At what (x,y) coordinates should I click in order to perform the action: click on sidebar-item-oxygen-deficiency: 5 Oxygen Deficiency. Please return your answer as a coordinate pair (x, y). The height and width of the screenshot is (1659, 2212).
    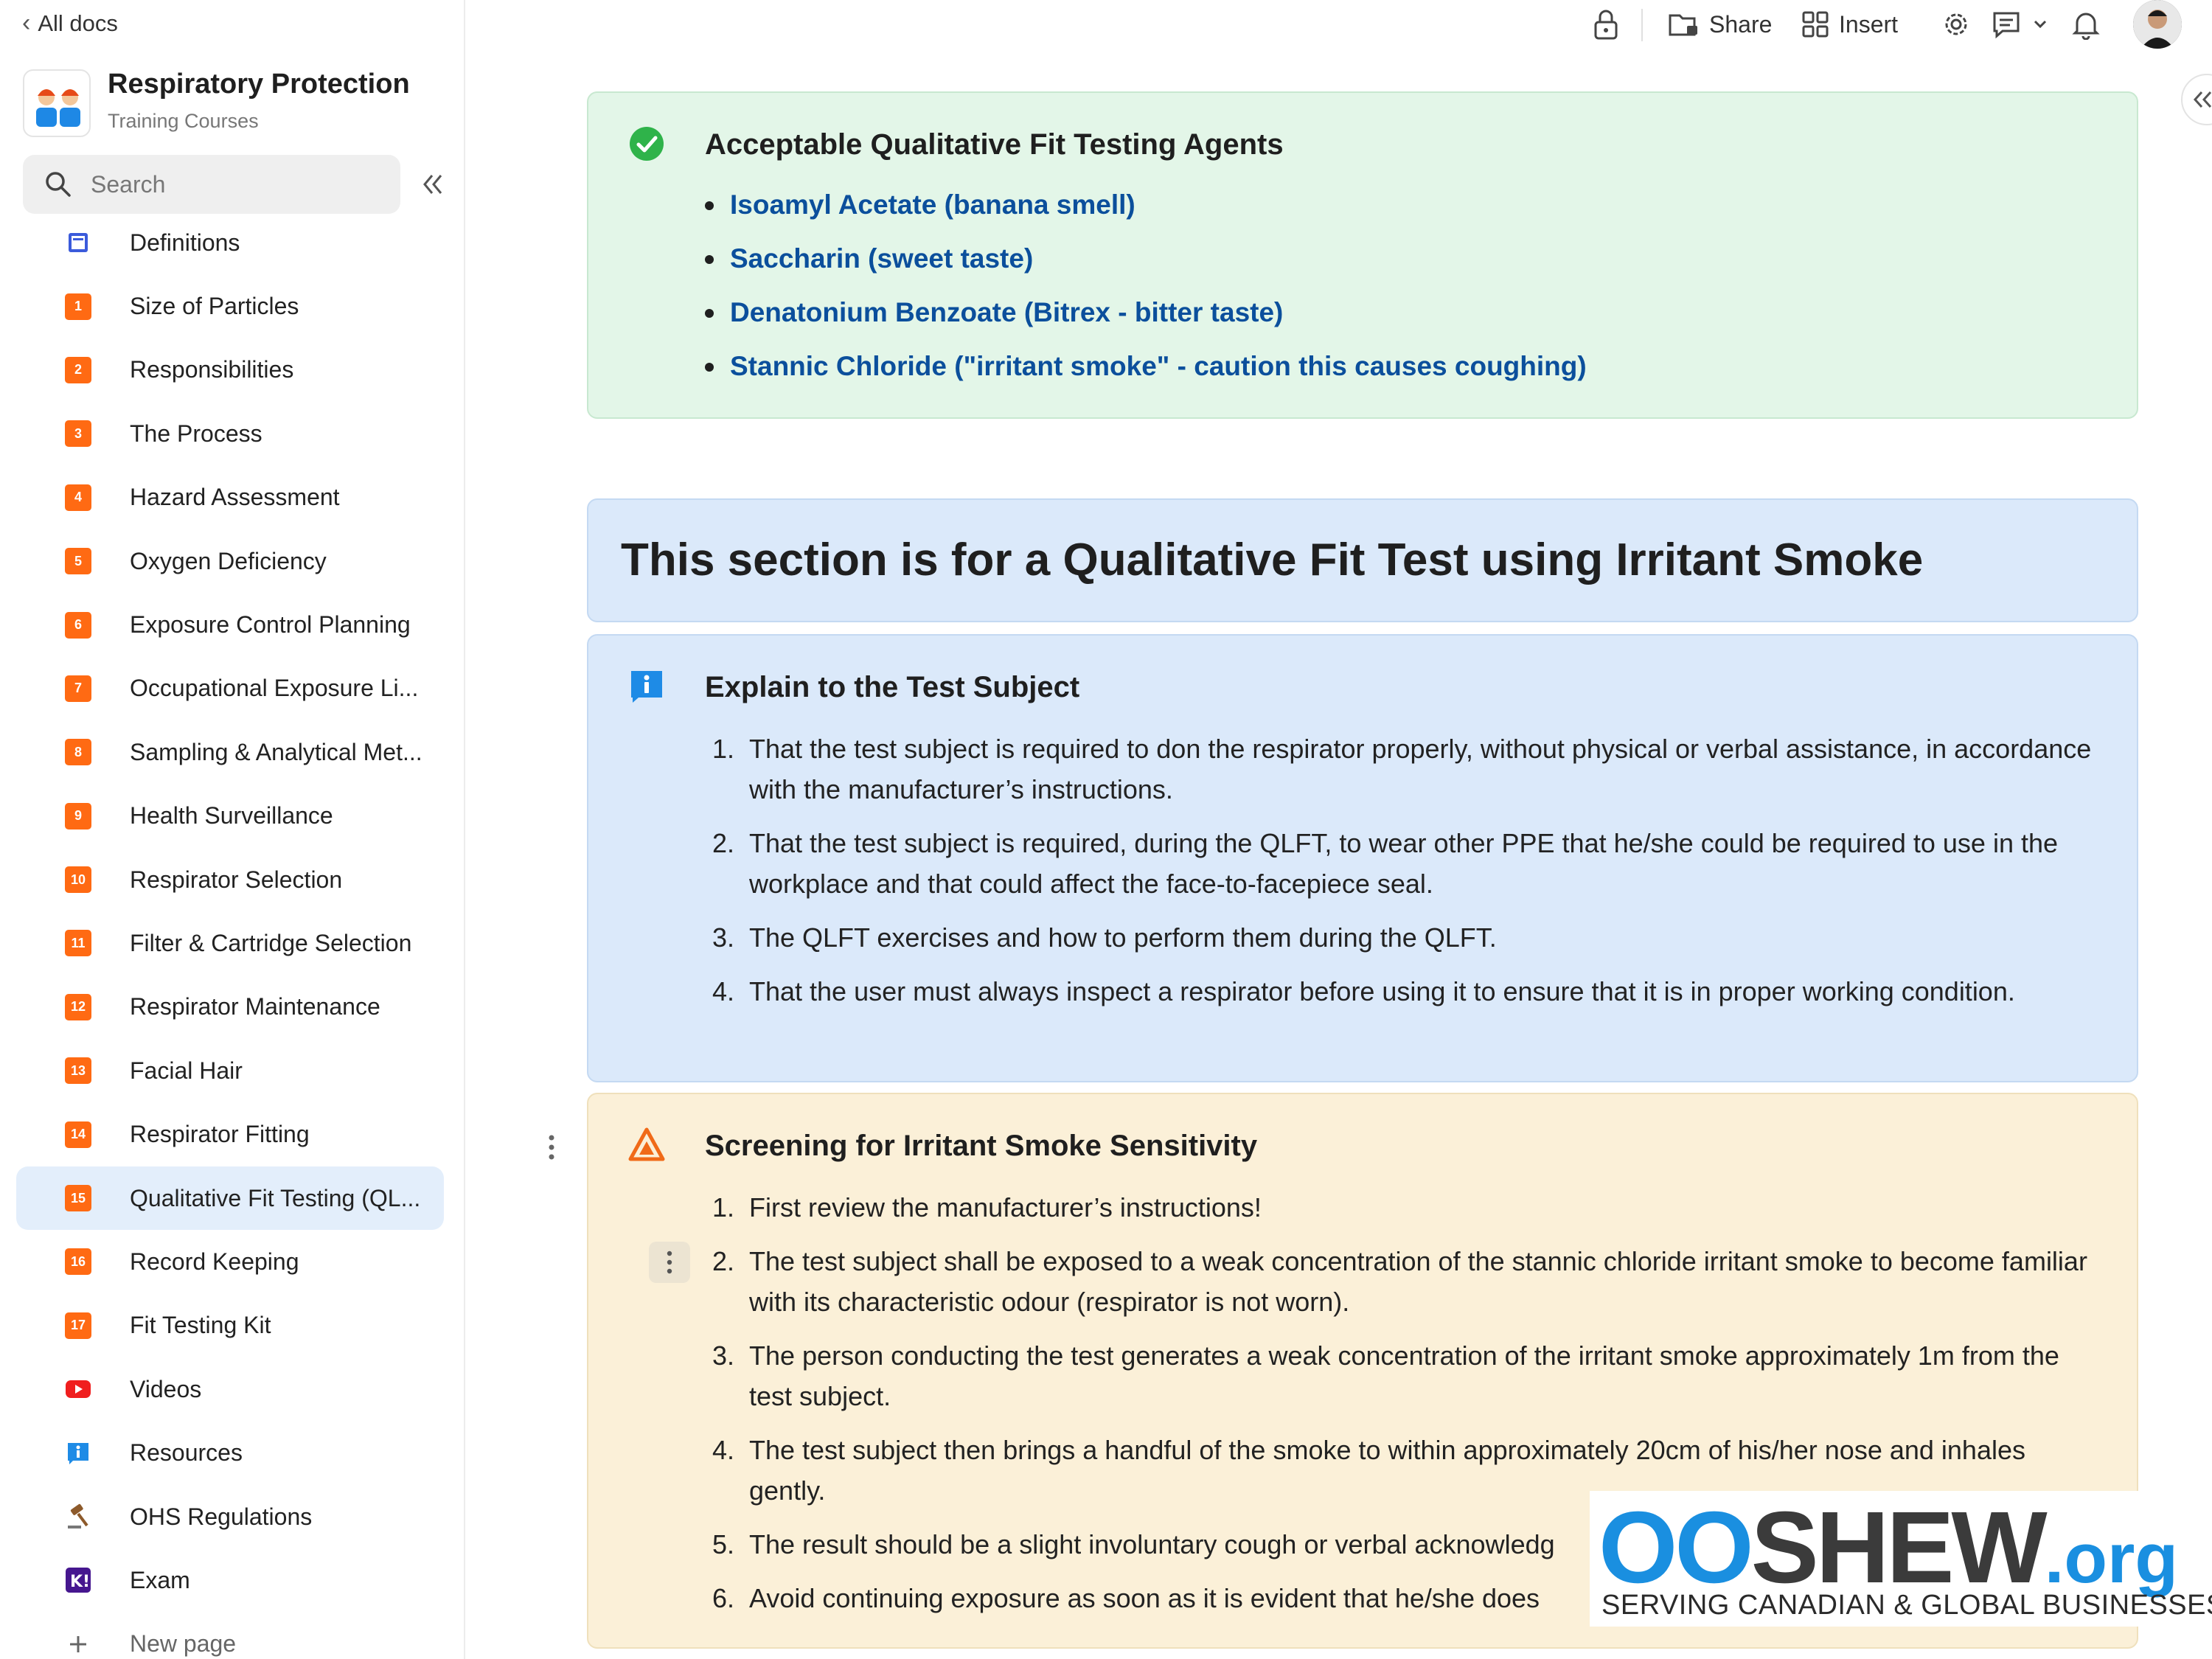
    Looking at the image, I should click on (230, 561).